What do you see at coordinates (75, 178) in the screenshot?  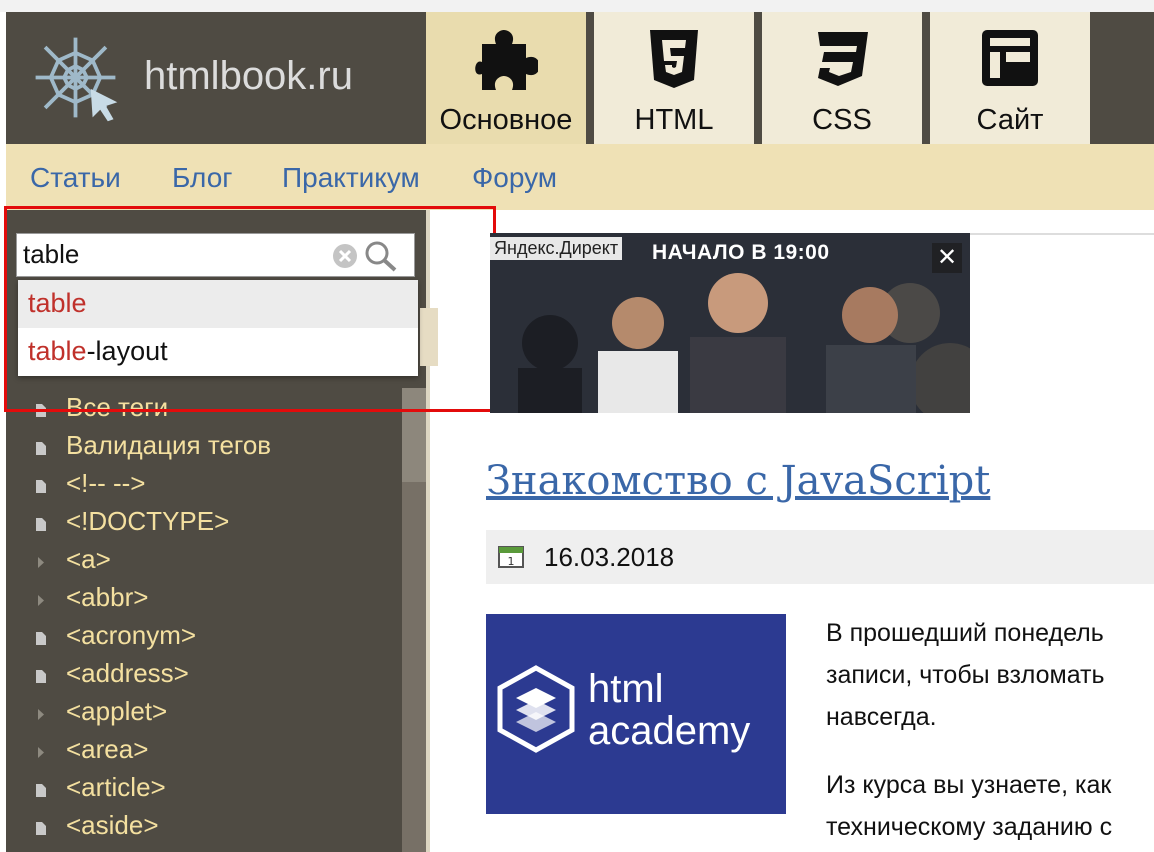 I see `subnav-link-articles: Статьи` at bounding box center [75, 178].